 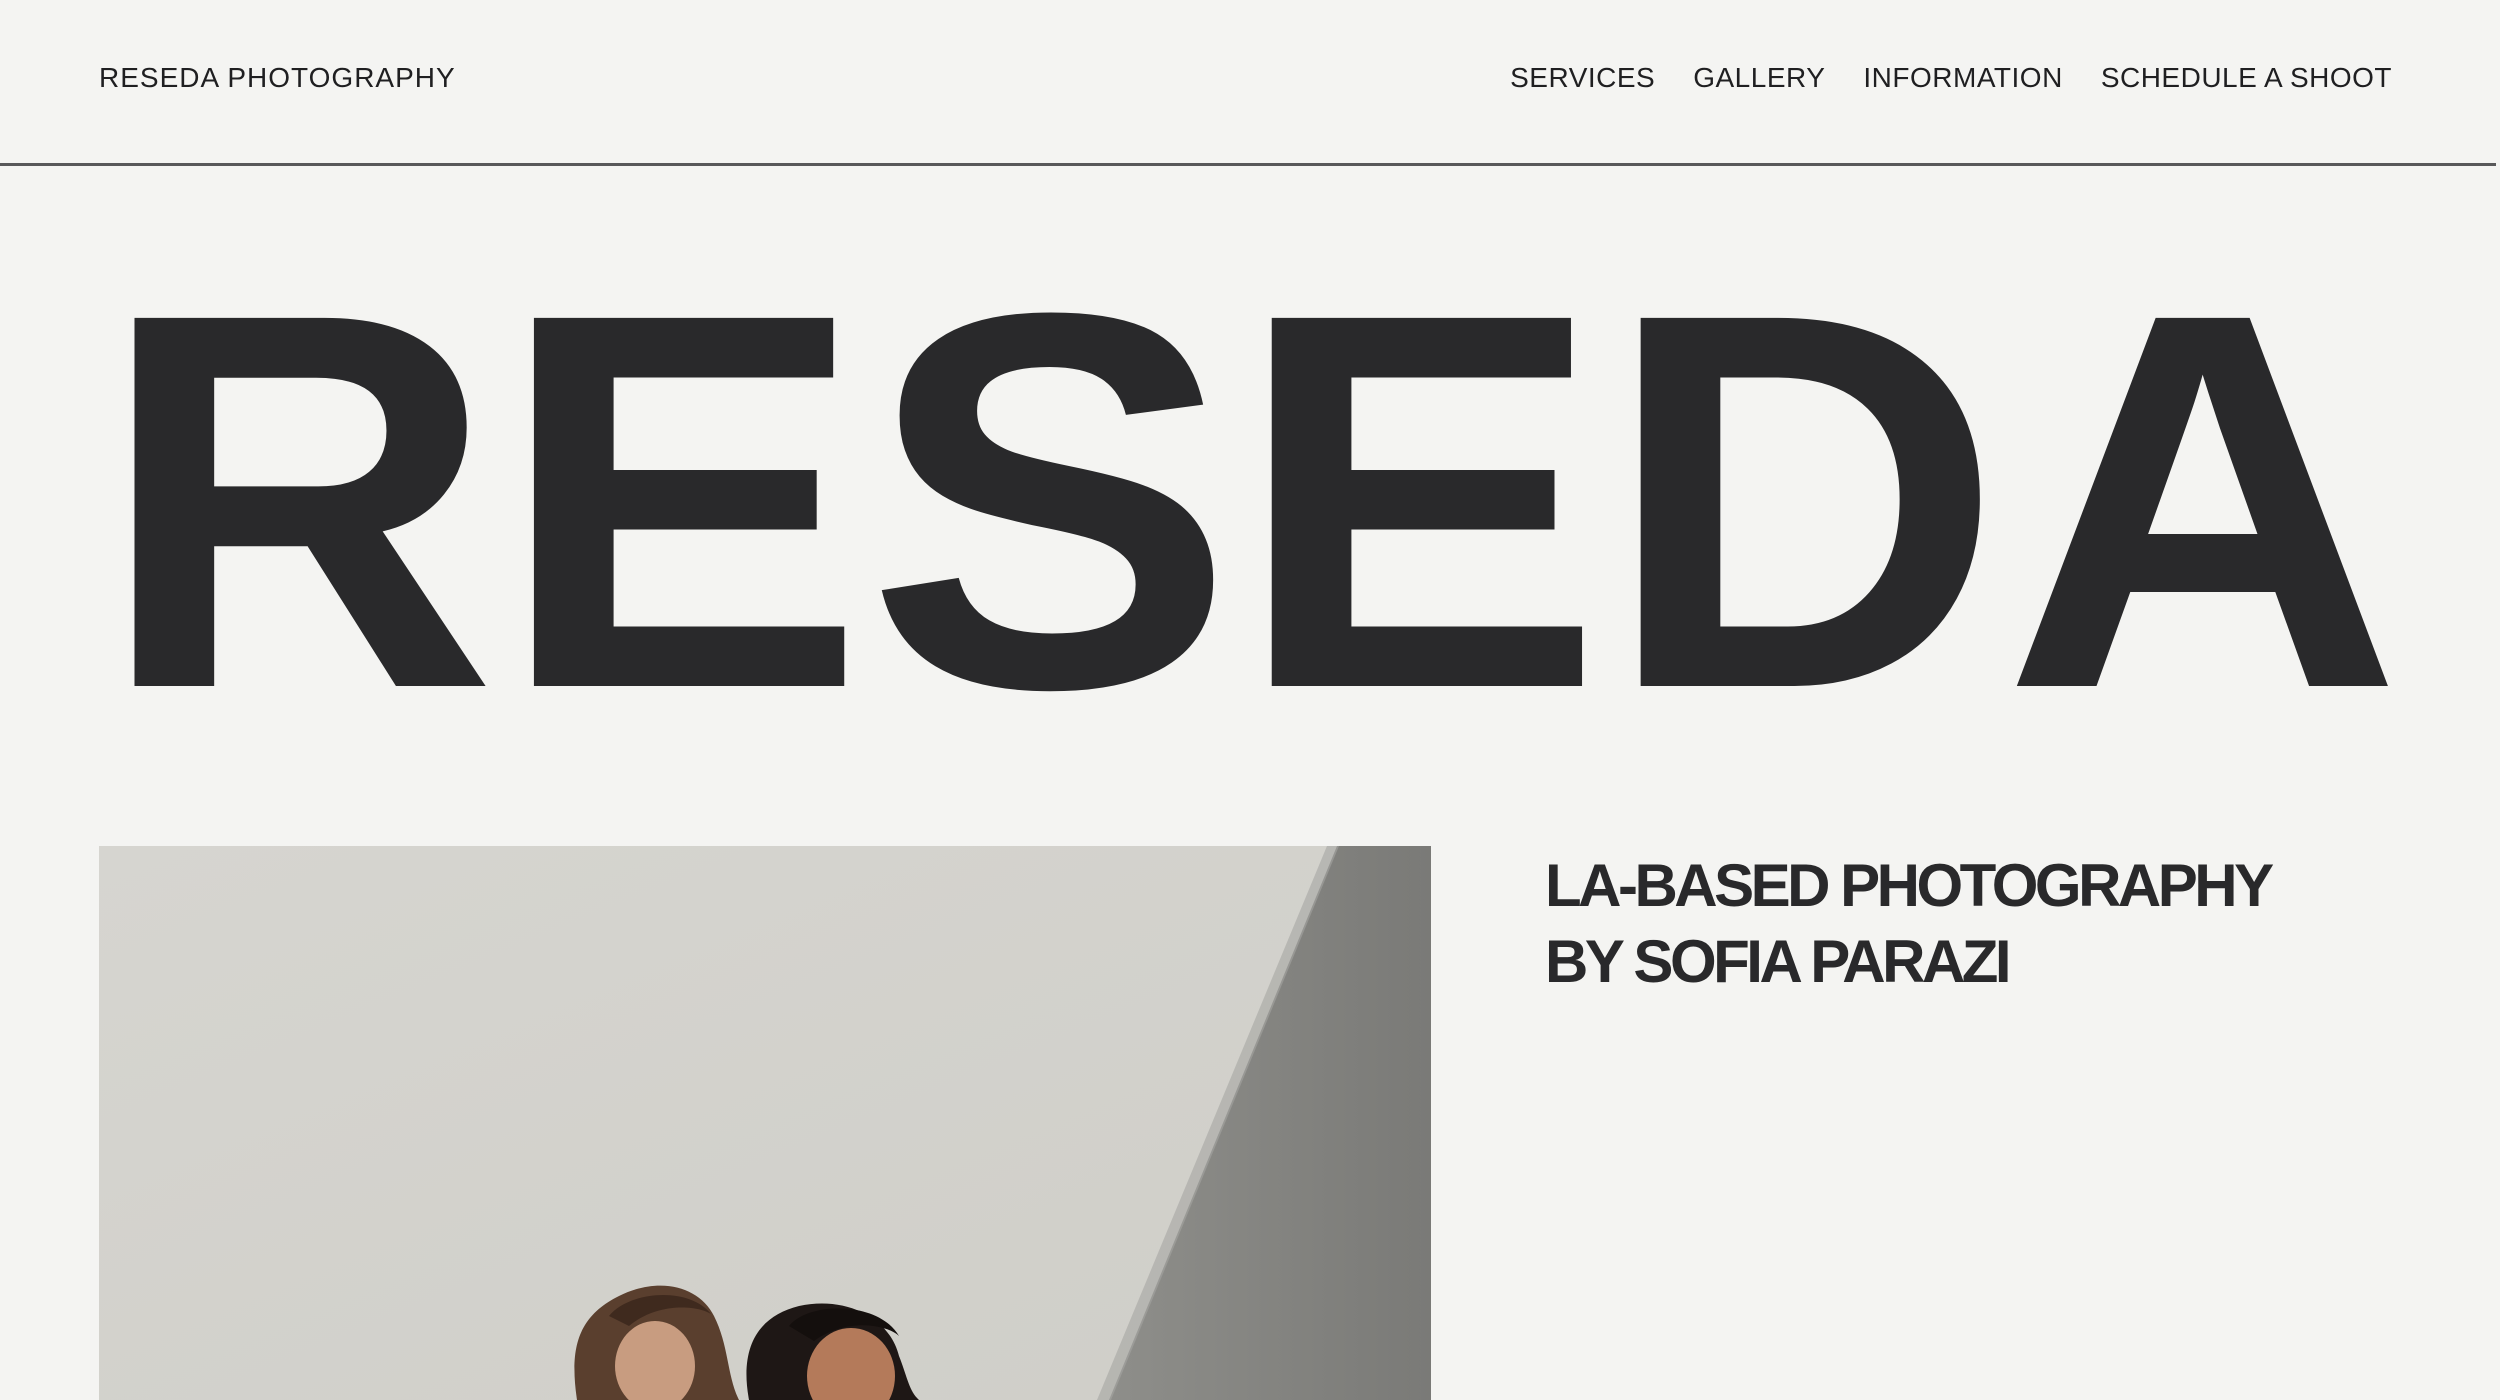 I want to click on brand-logo-link: RESEDA PHOTOGRAPHY, so click(x=277, y=78).